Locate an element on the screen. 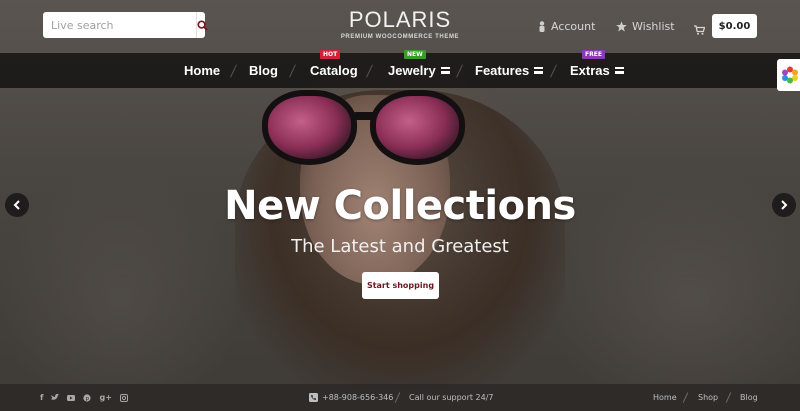 Image resolution: width=800 pixels, height=411 pixels. star-icon is located at coordinates (621, 26).